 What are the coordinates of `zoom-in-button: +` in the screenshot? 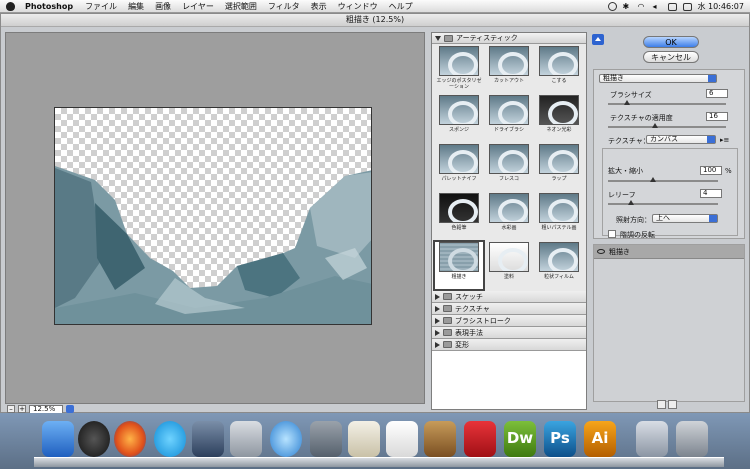 It's located at (22, 409).